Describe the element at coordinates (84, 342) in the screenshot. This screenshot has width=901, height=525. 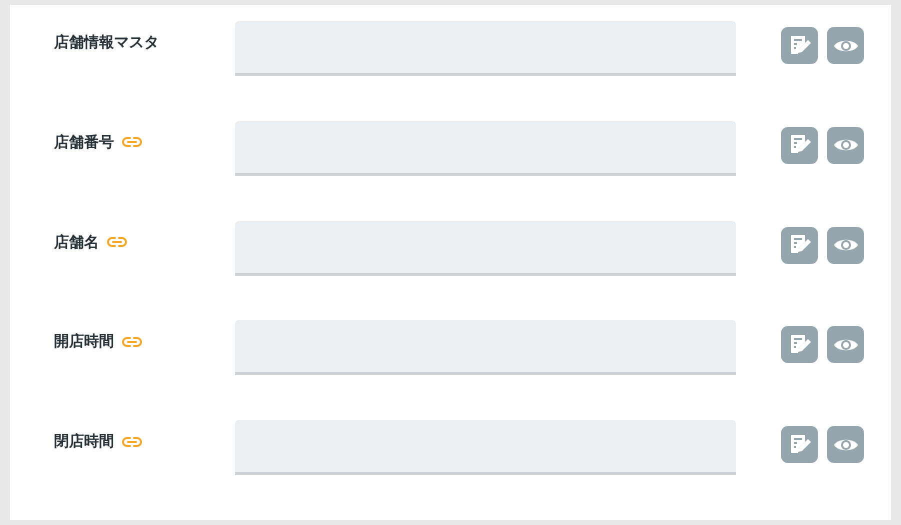
I see `field-label: 開店時間` at that location.